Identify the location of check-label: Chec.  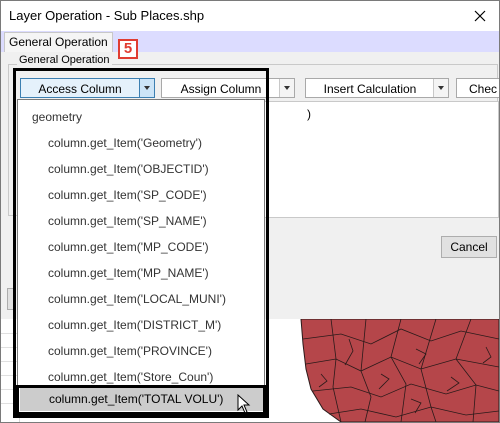
(483, 89).